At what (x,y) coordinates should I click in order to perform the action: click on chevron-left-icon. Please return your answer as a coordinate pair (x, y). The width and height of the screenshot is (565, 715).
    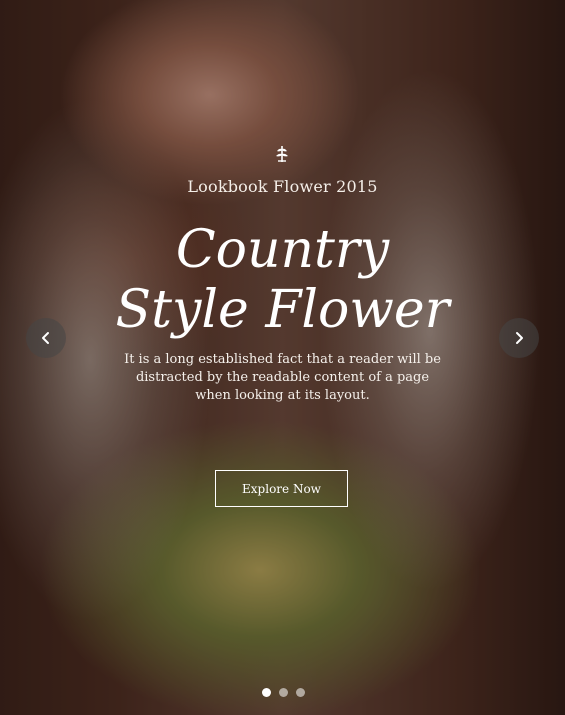
    Looking at the image, I should click on (45, 338).